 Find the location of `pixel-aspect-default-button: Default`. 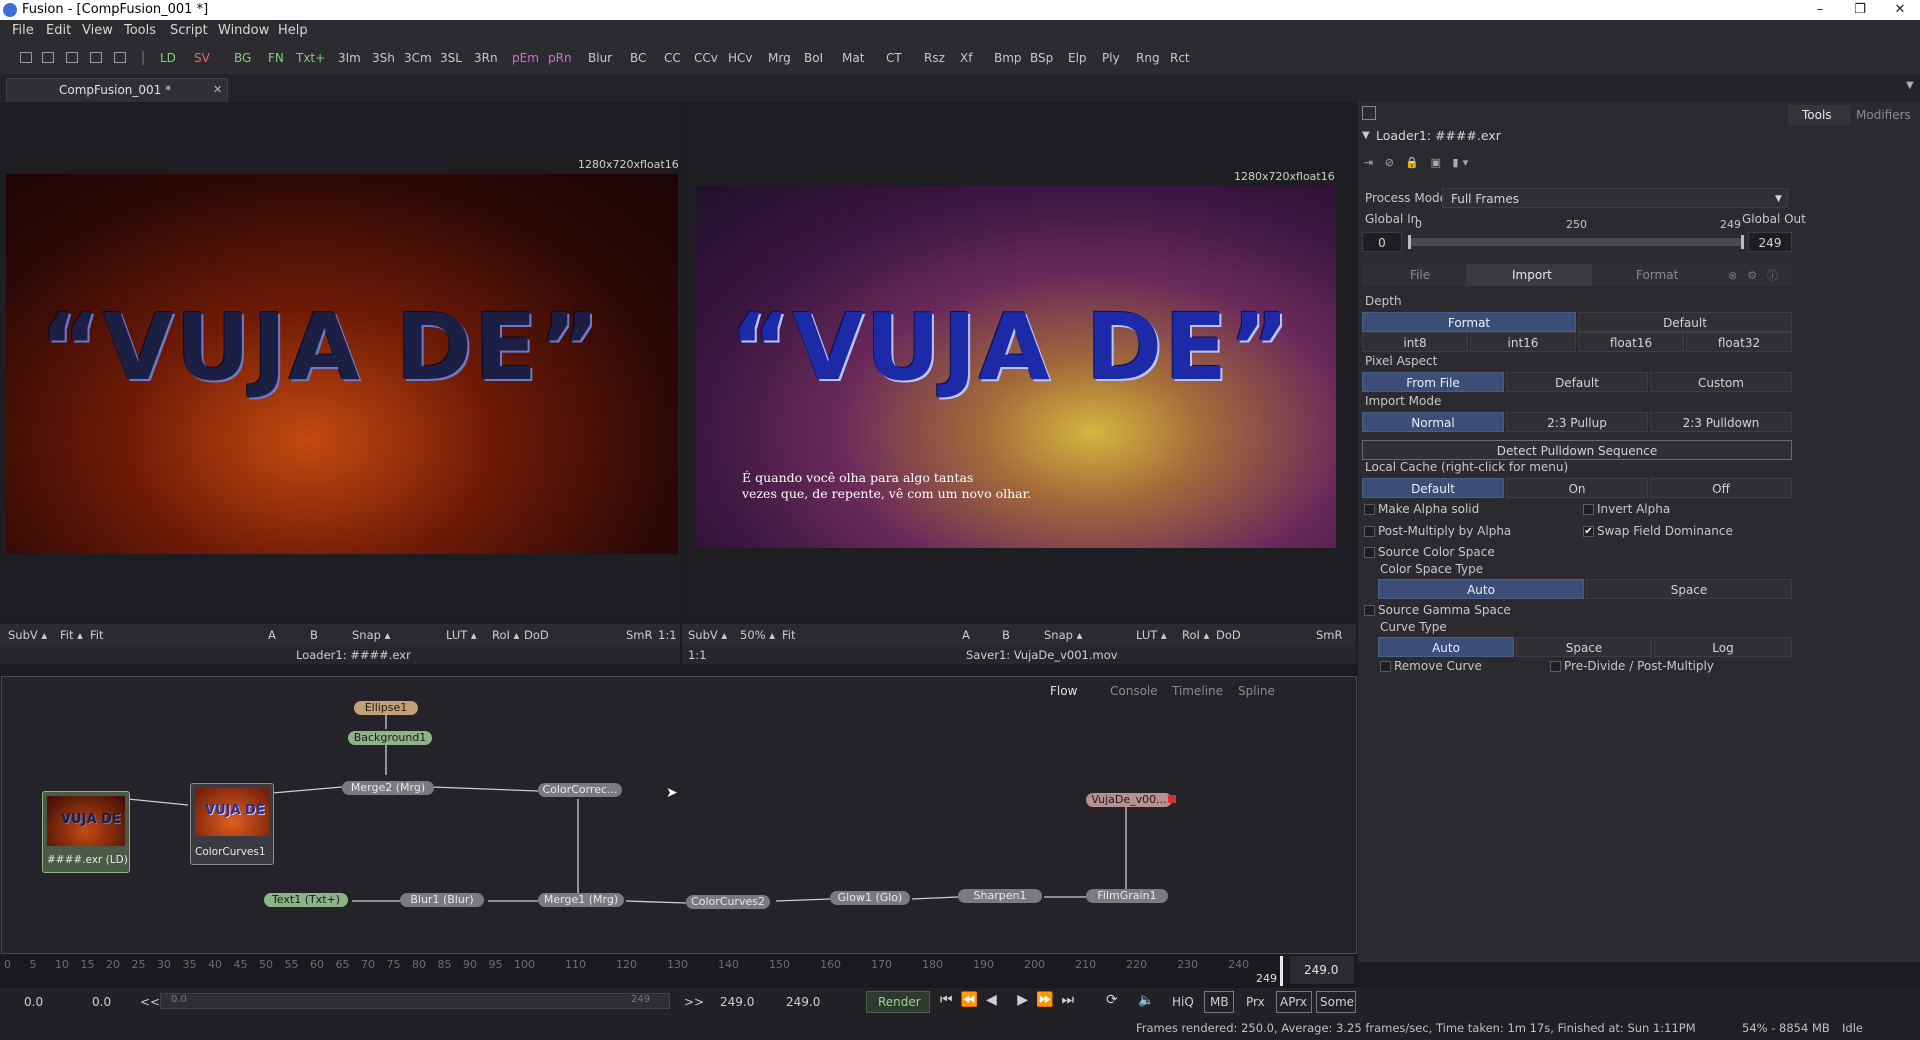

pixel-aspect-default-button: Default is located at coordinates (1577, 382).